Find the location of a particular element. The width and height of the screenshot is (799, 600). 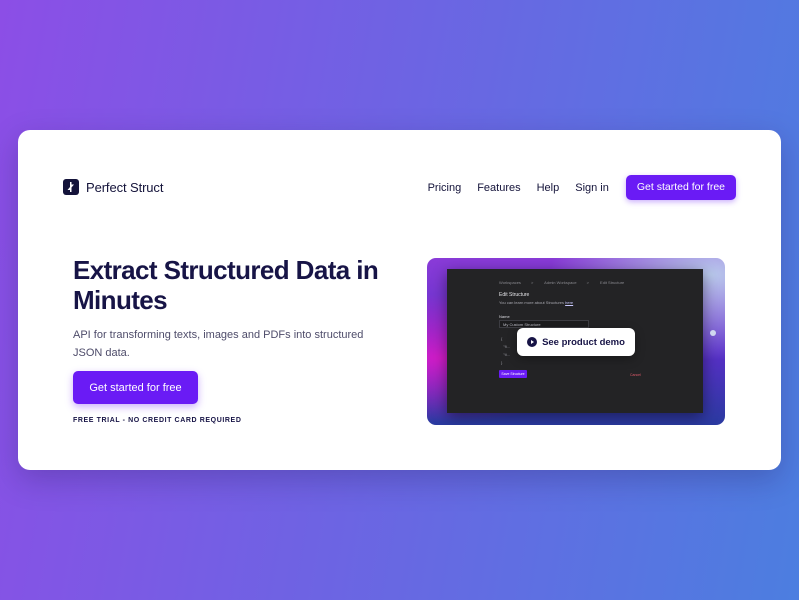

play-icon is located at coordinates (532, 342).